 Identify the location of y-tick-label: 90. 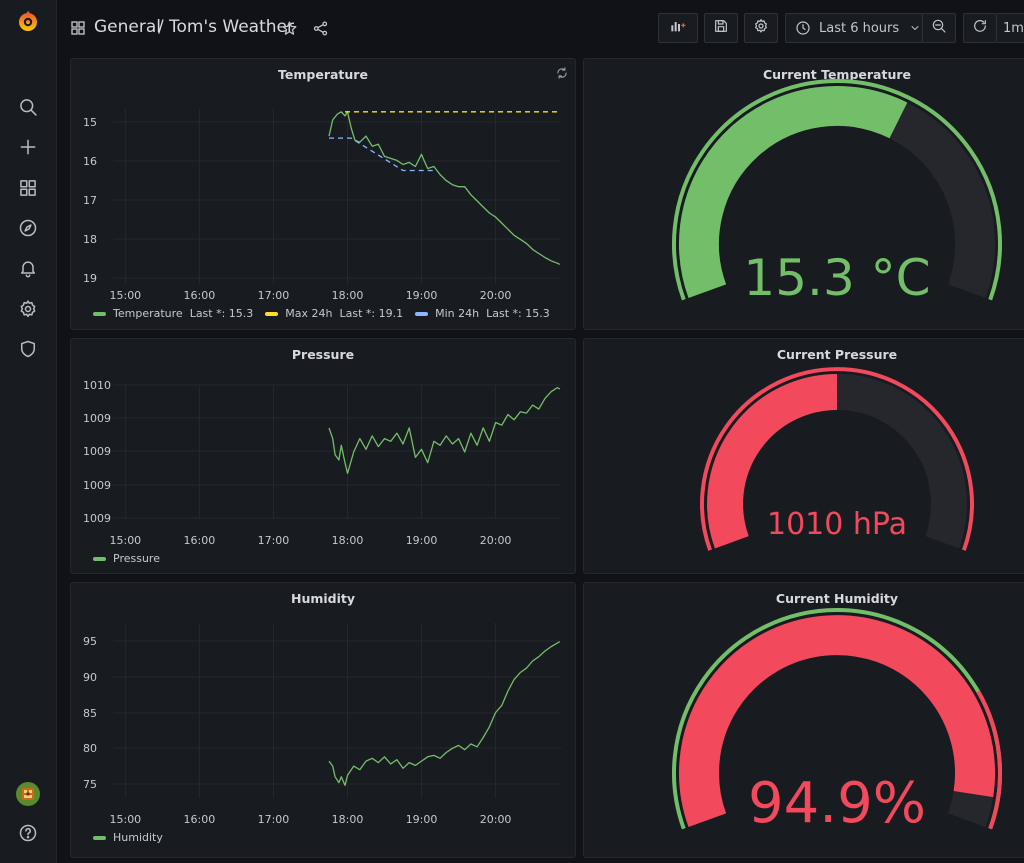
(90, 677).